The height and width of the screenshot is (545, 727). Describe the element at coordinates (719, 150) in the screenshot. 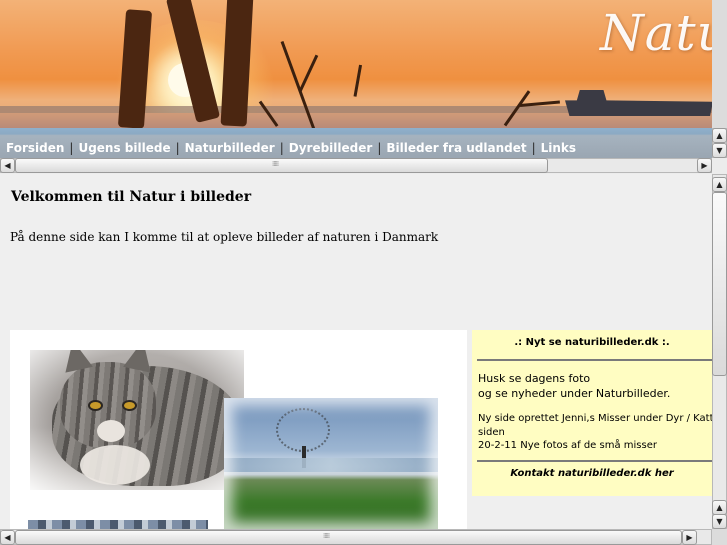

I see `header-scroll-down-icon: ▼` at that location.